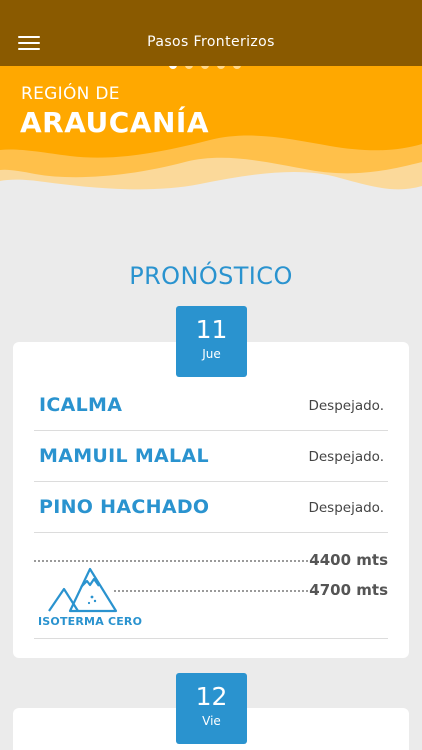 The height and width of the screenshot is (750, 422). Describe the element at coordinates (81, 405) in the screenshot. I see `pass-name: ICALMA` at that location.